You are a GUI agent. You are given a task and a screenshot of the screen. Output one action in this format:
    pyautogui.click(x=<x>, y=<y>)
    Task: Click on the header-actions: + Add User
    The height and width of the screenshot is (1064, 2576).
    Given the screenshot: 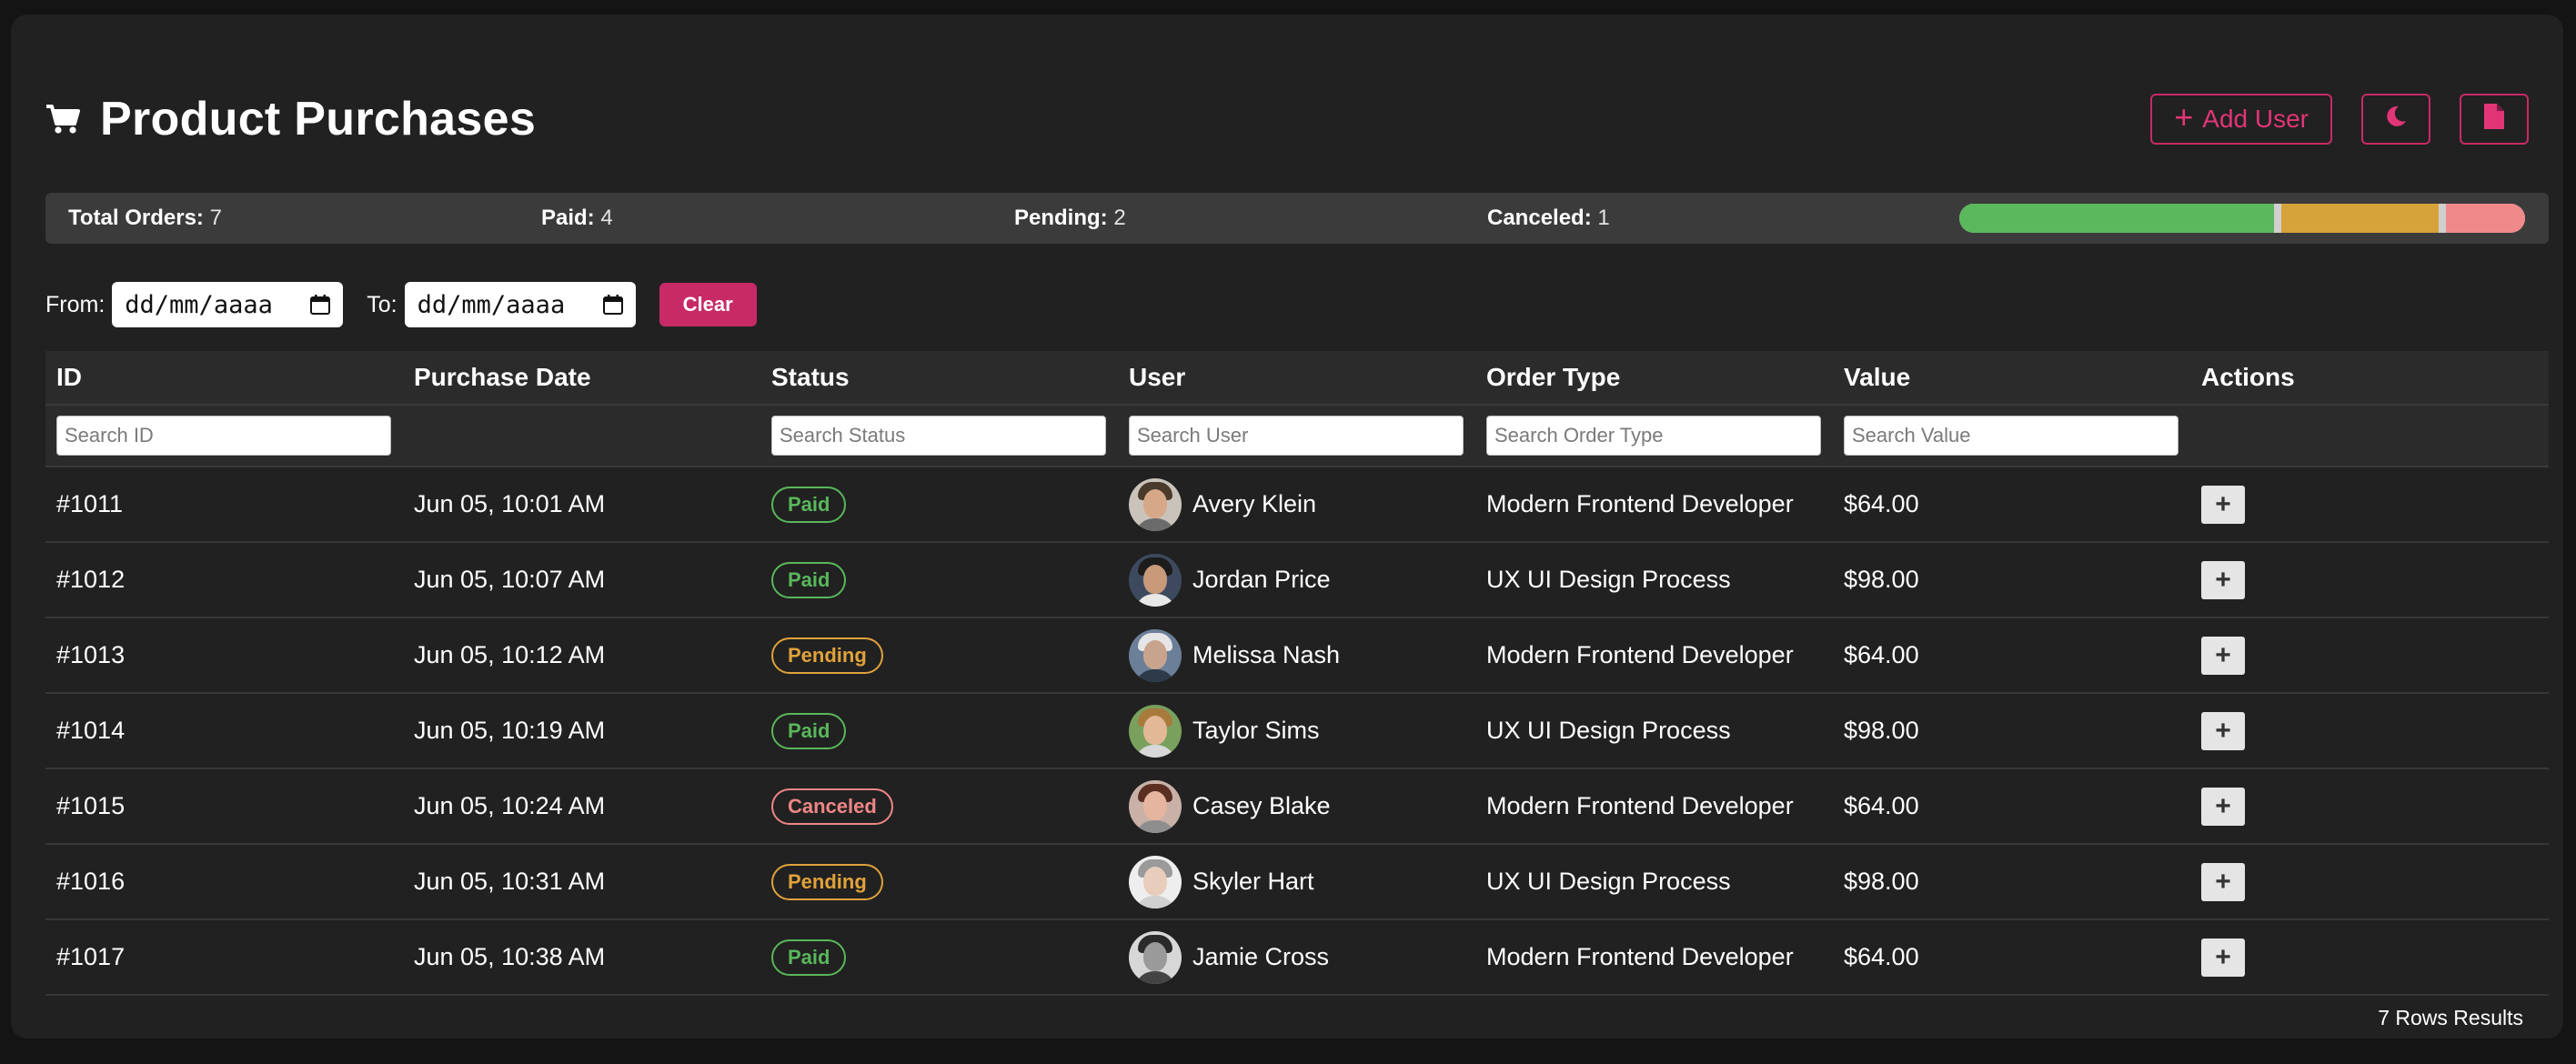 What is the action you would take?
    pyautogui.click(x=2339, y=119)
    